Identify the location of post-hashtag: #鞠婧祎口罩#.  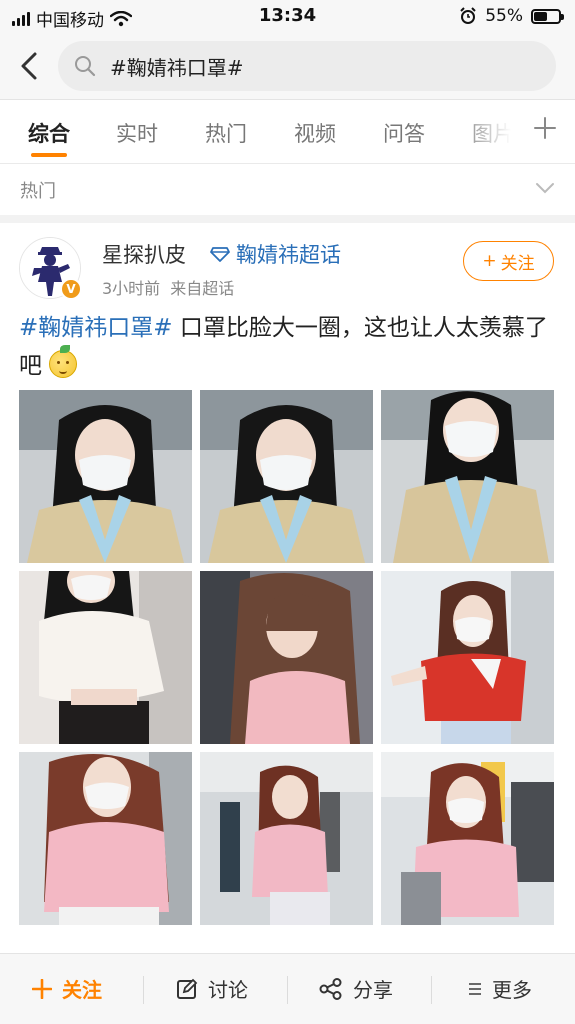
(96, 328).